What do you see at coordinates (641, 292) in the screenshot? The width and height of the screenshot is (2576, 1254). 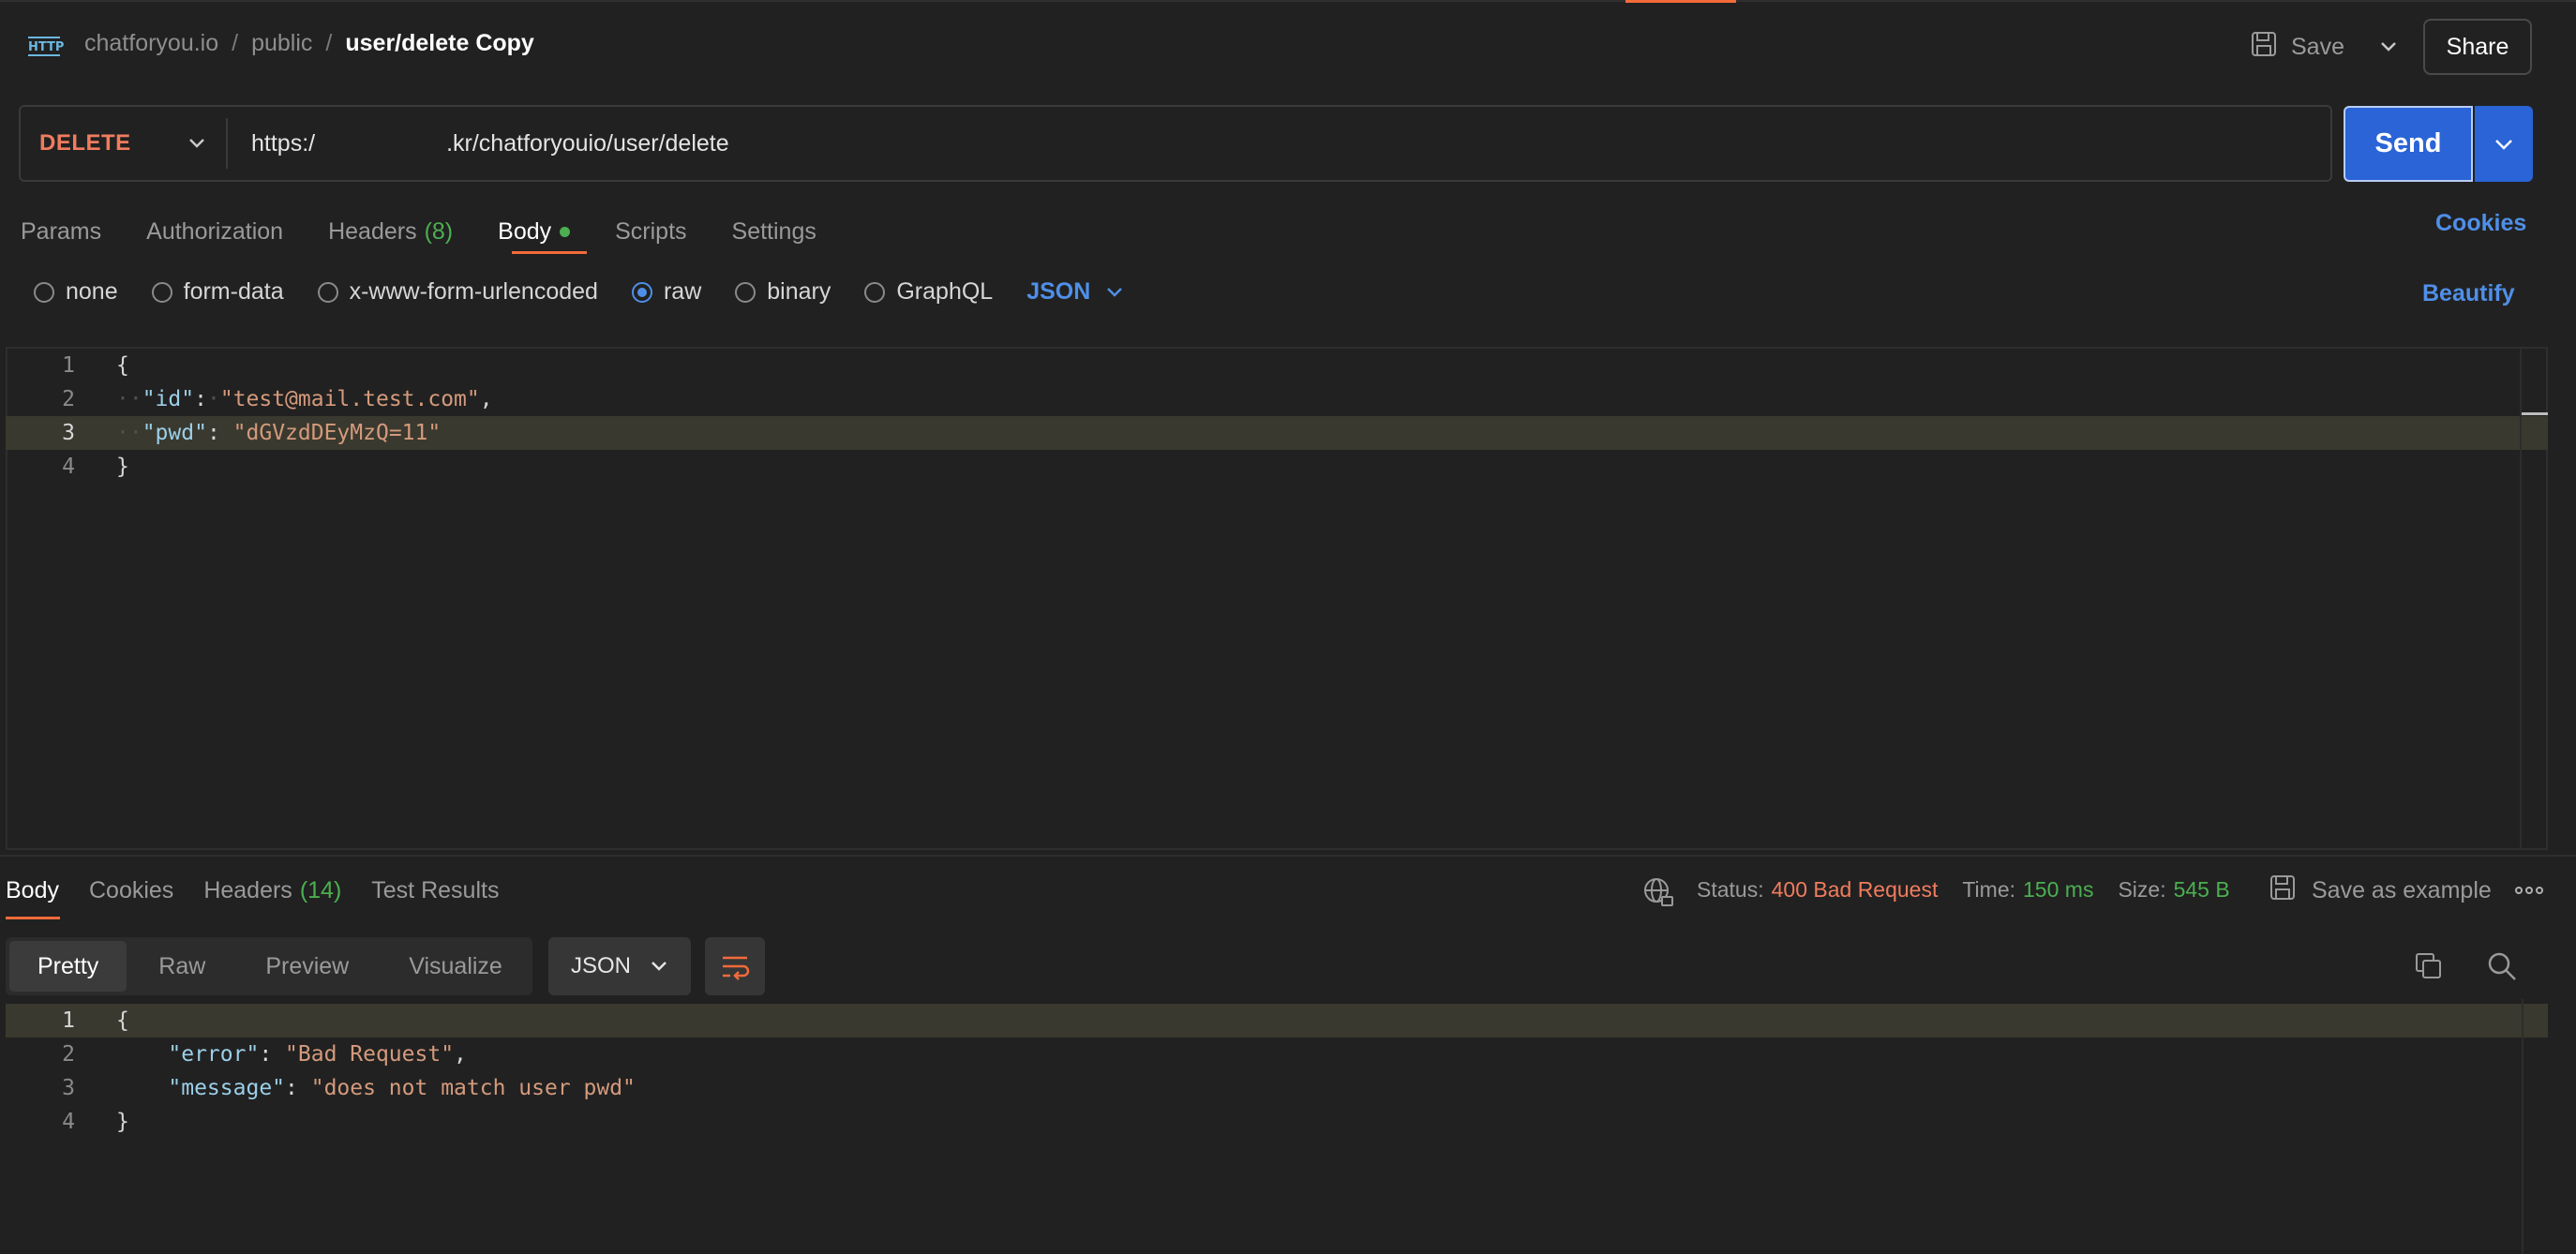 I see `radio-button-checked` at bounding box center [641, 292].